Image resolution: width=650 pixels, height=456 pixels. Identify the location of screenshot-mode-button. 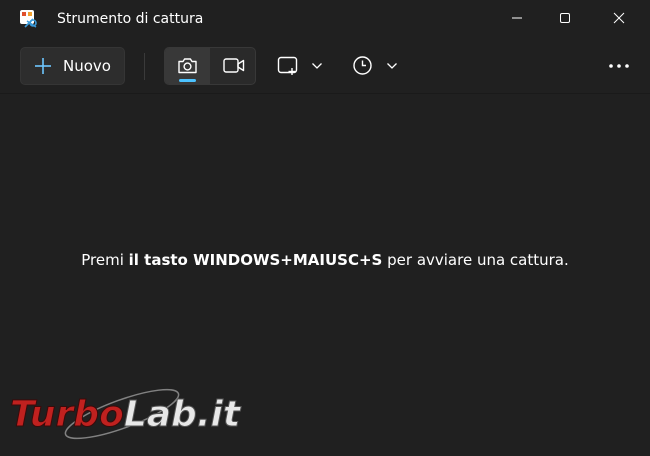
(187, 66).